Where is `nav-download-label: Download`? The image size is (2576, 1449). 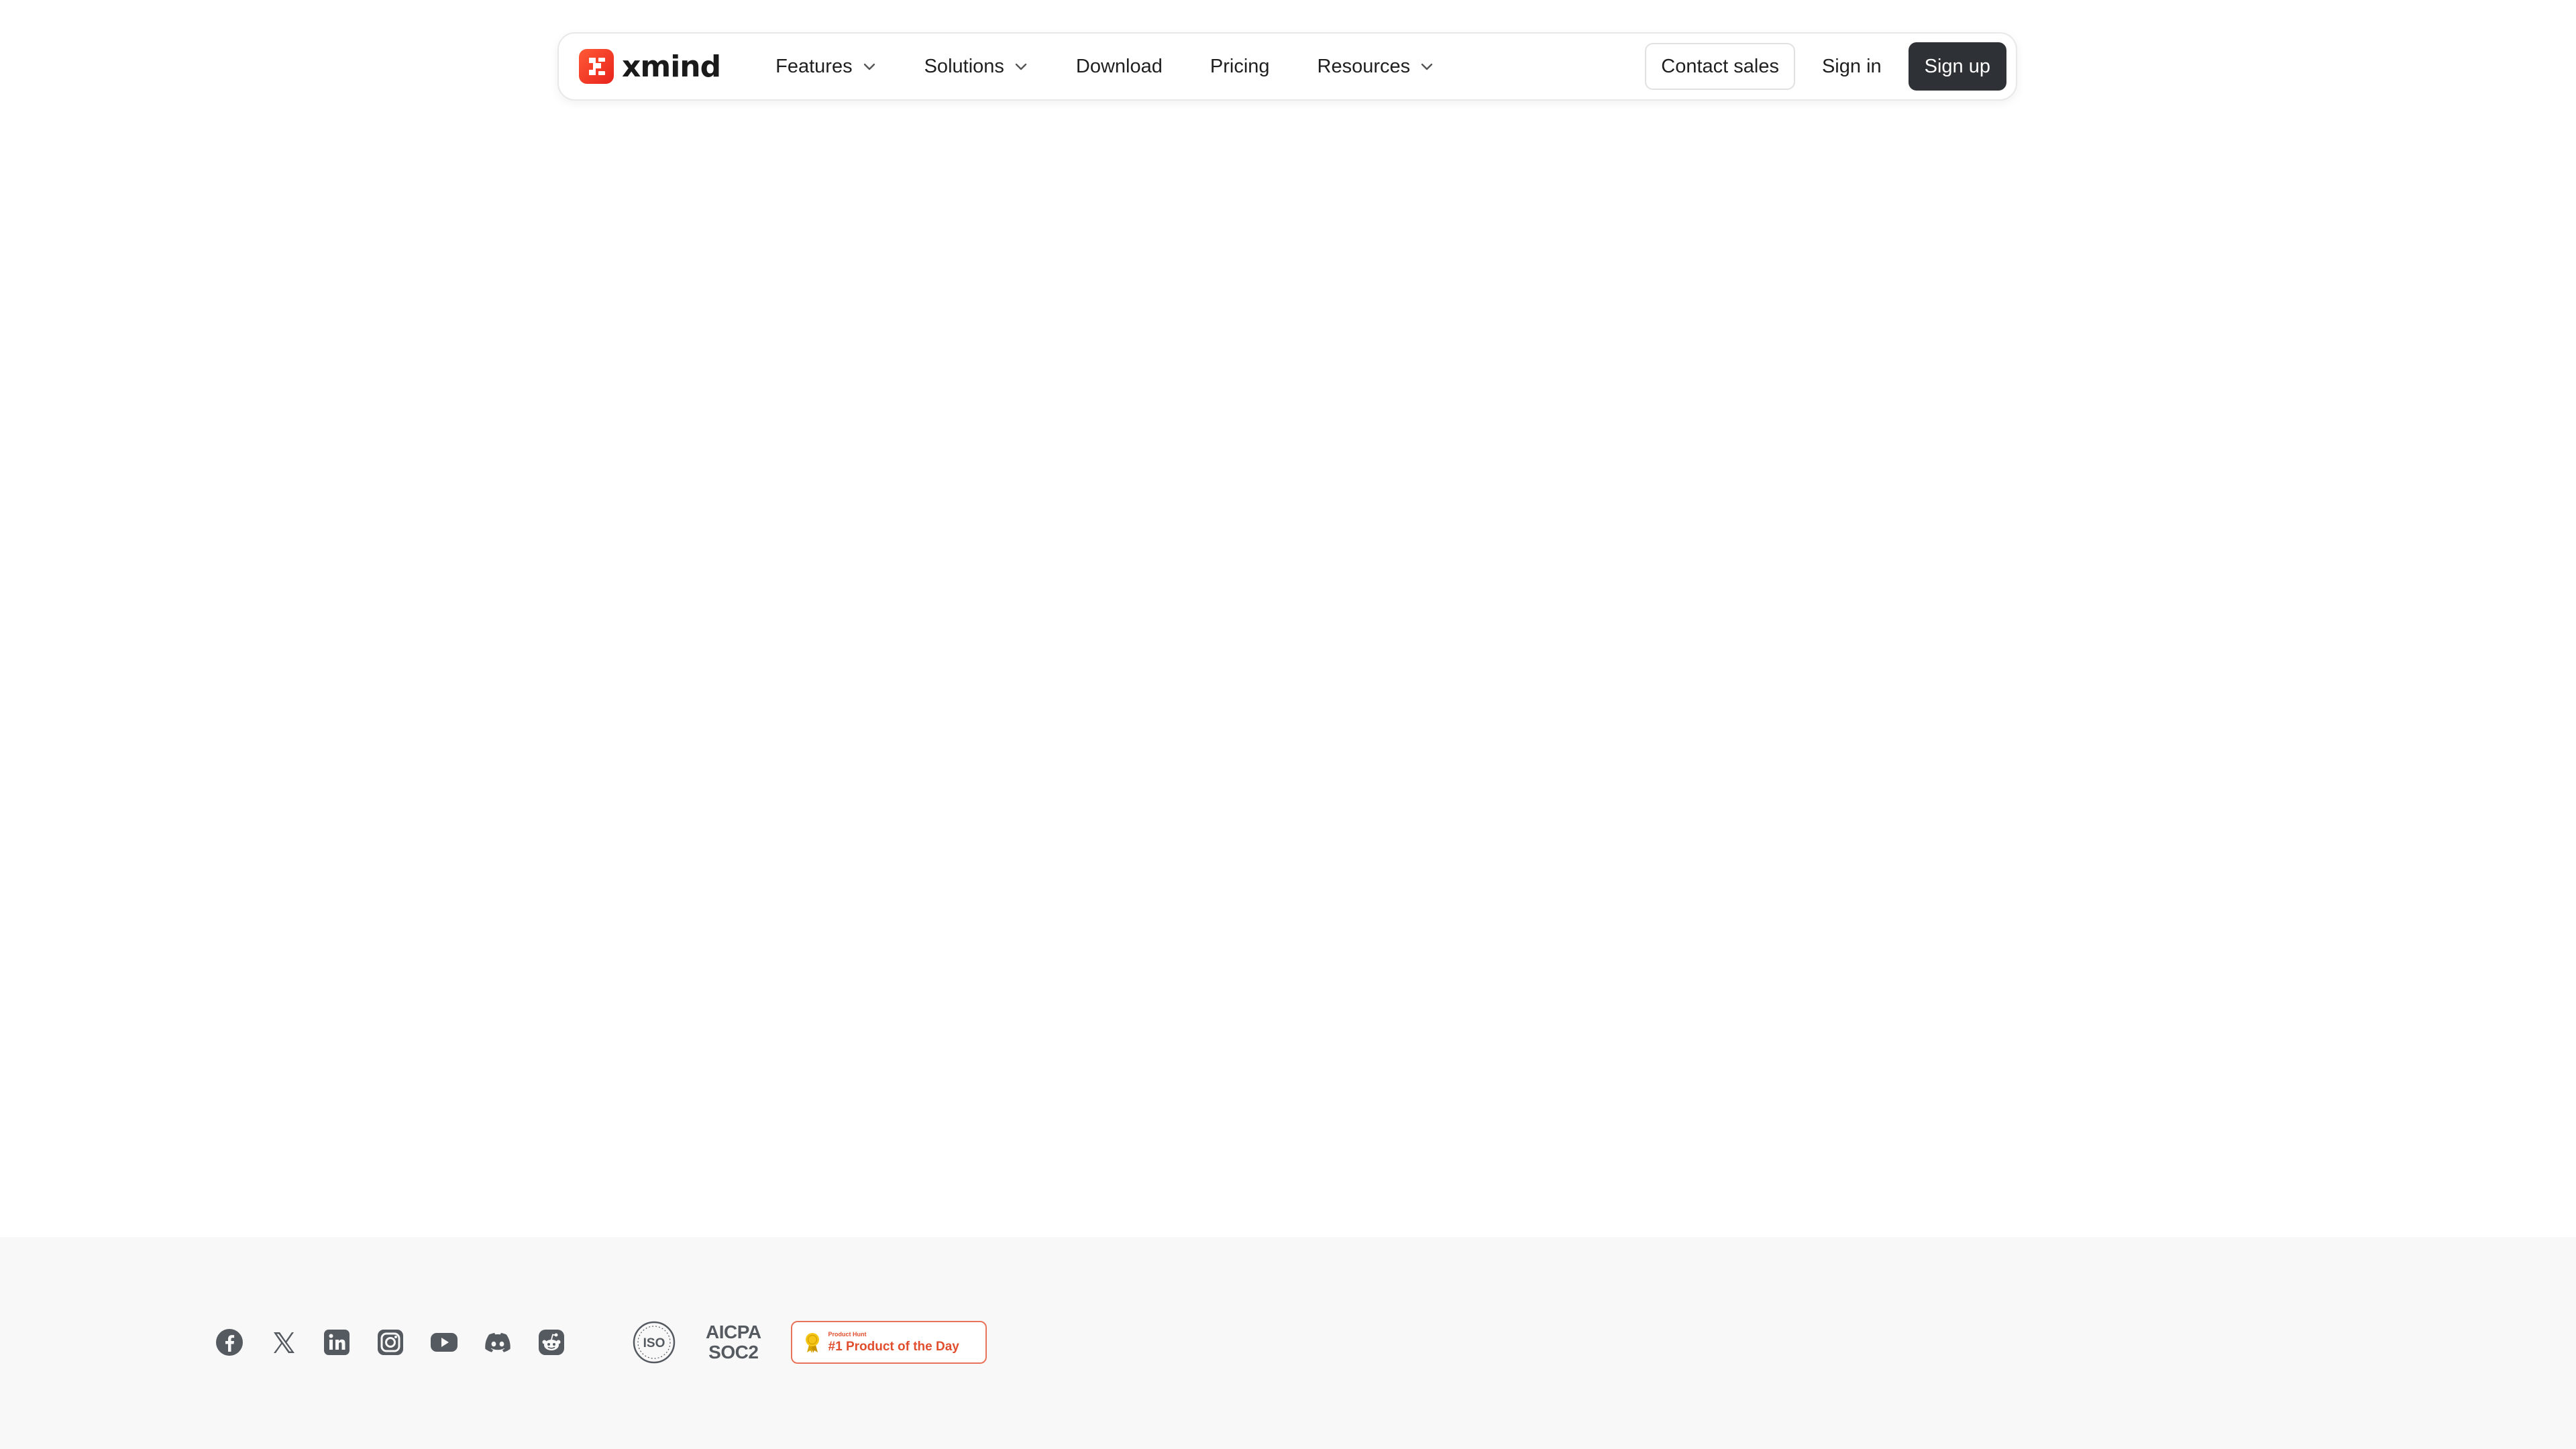 nav-download-label: Download is located at coordinates (1119, 66).